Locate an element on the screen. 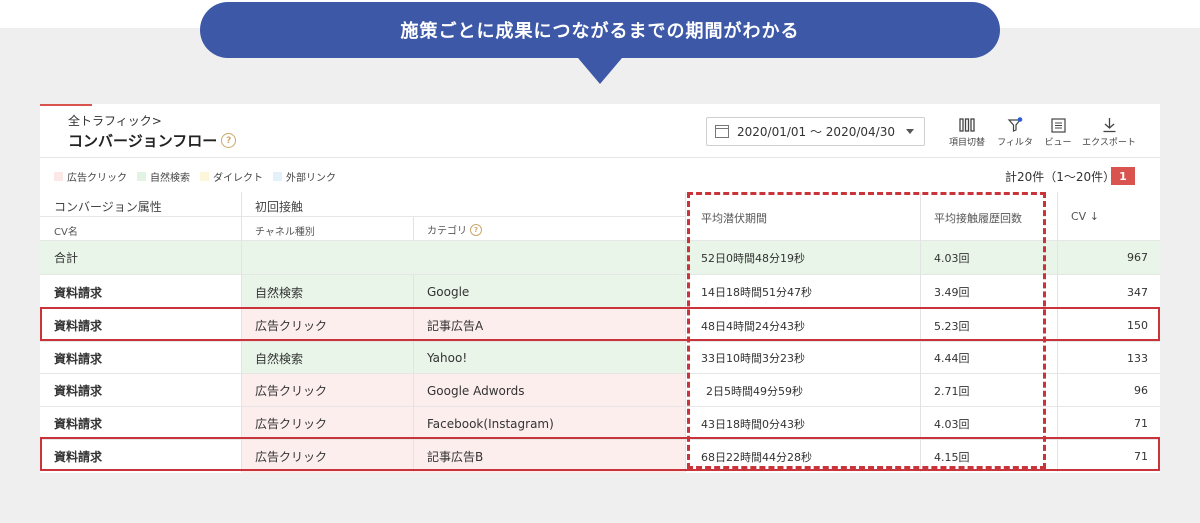 The height and width of the screenshot is (523, 1200). header-cv: CV ↓ is located at coordinates (1085, 216).